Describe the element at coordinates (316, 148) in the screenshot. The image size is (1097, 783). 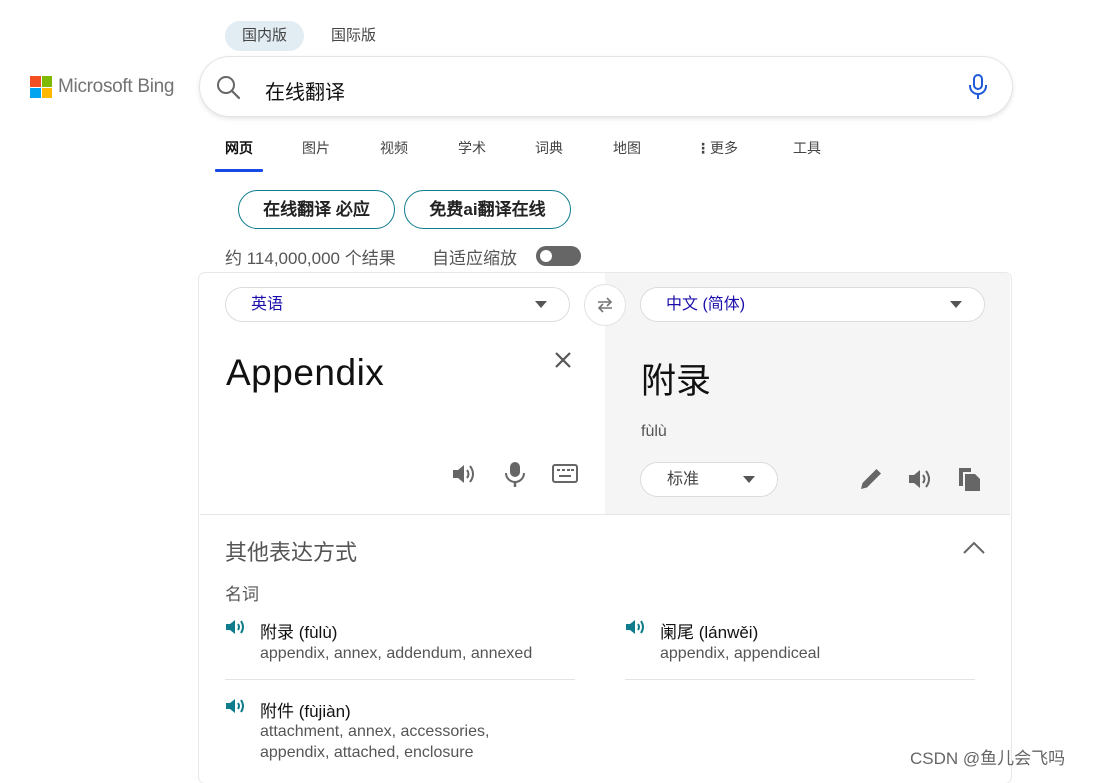
I see `tab-images: 图片` at that location.